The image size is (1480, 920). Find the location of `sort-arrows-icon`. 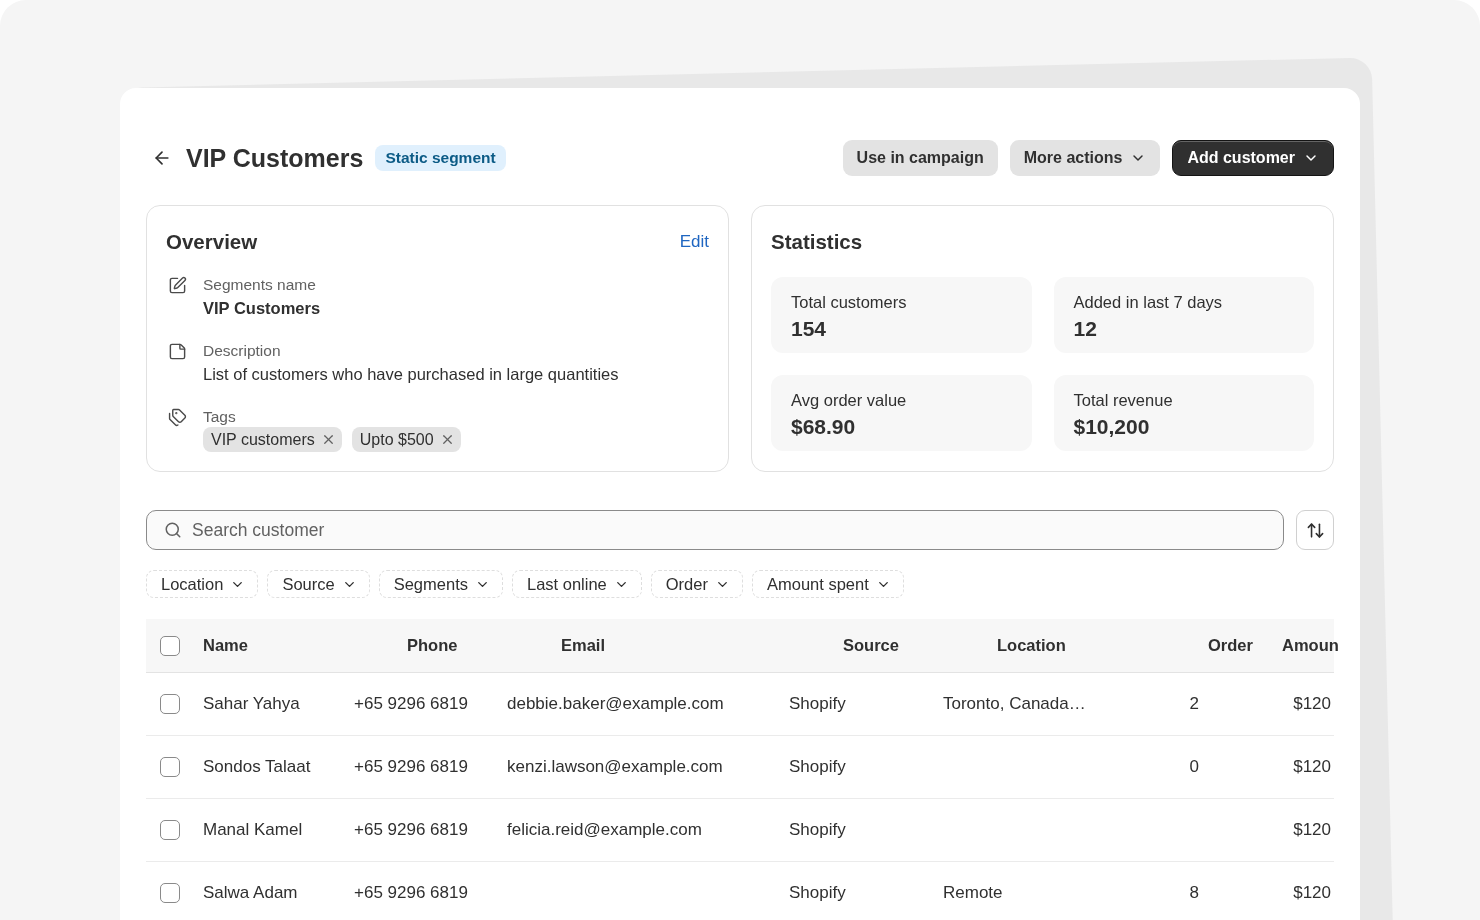

sort-arrows-icon is located at coordinates (1315, 530).